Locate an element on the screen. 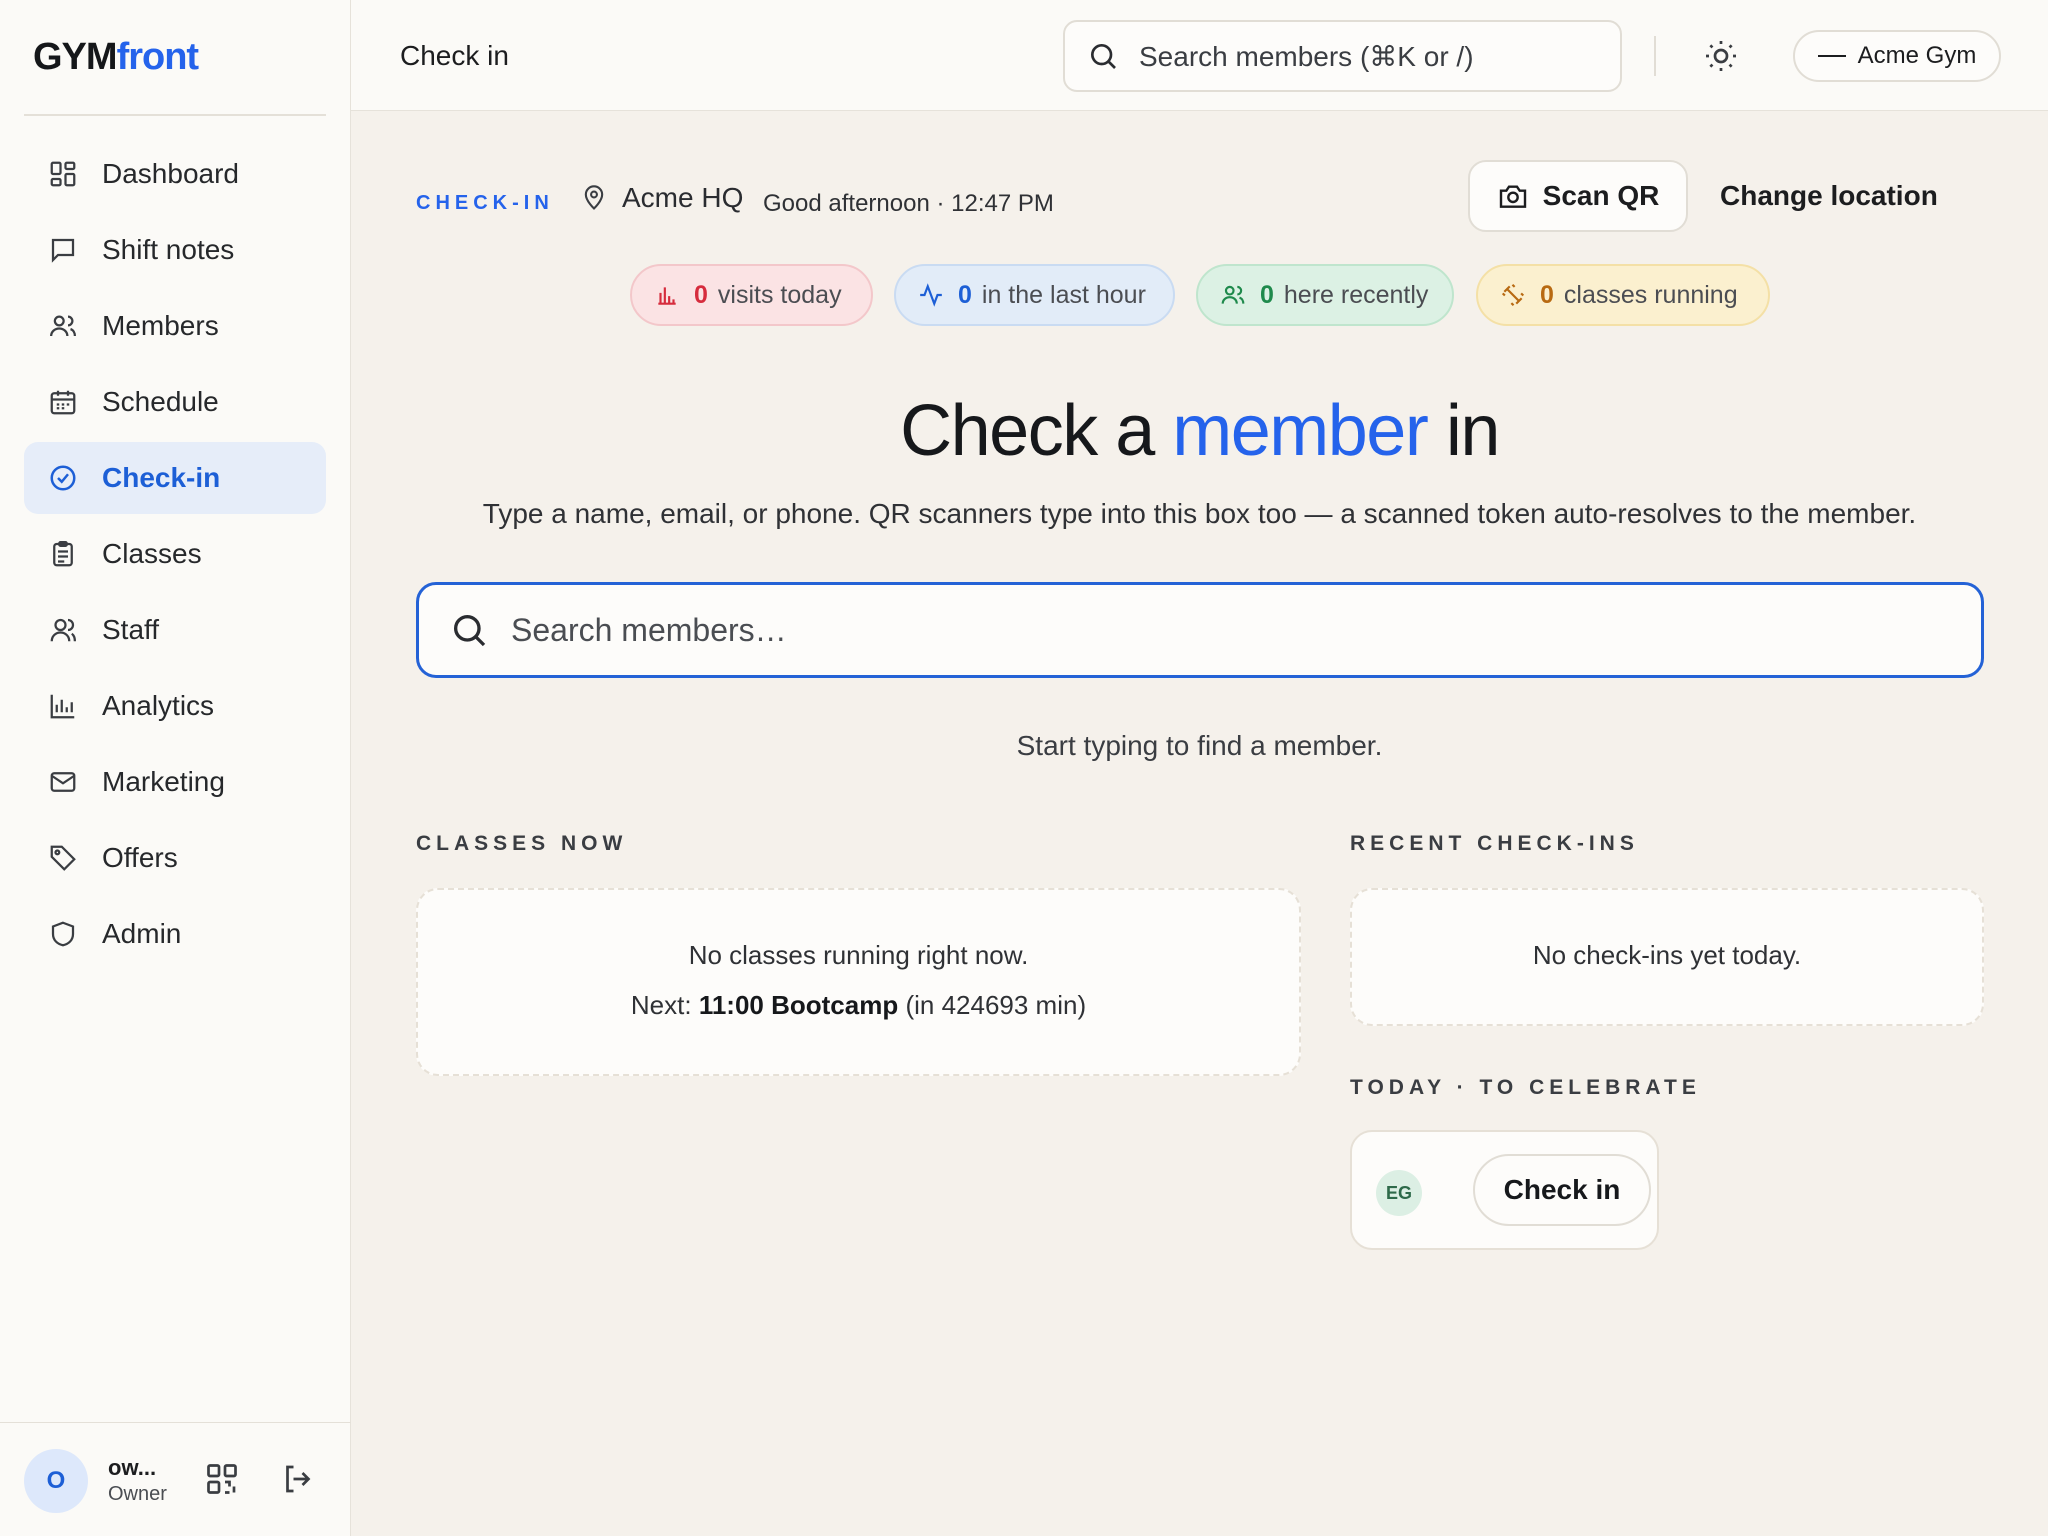 Image resolution: width=2048 pixels, height=1536 pixels. sidebar-item-classes: Classes is located at coordinates (175, 554).